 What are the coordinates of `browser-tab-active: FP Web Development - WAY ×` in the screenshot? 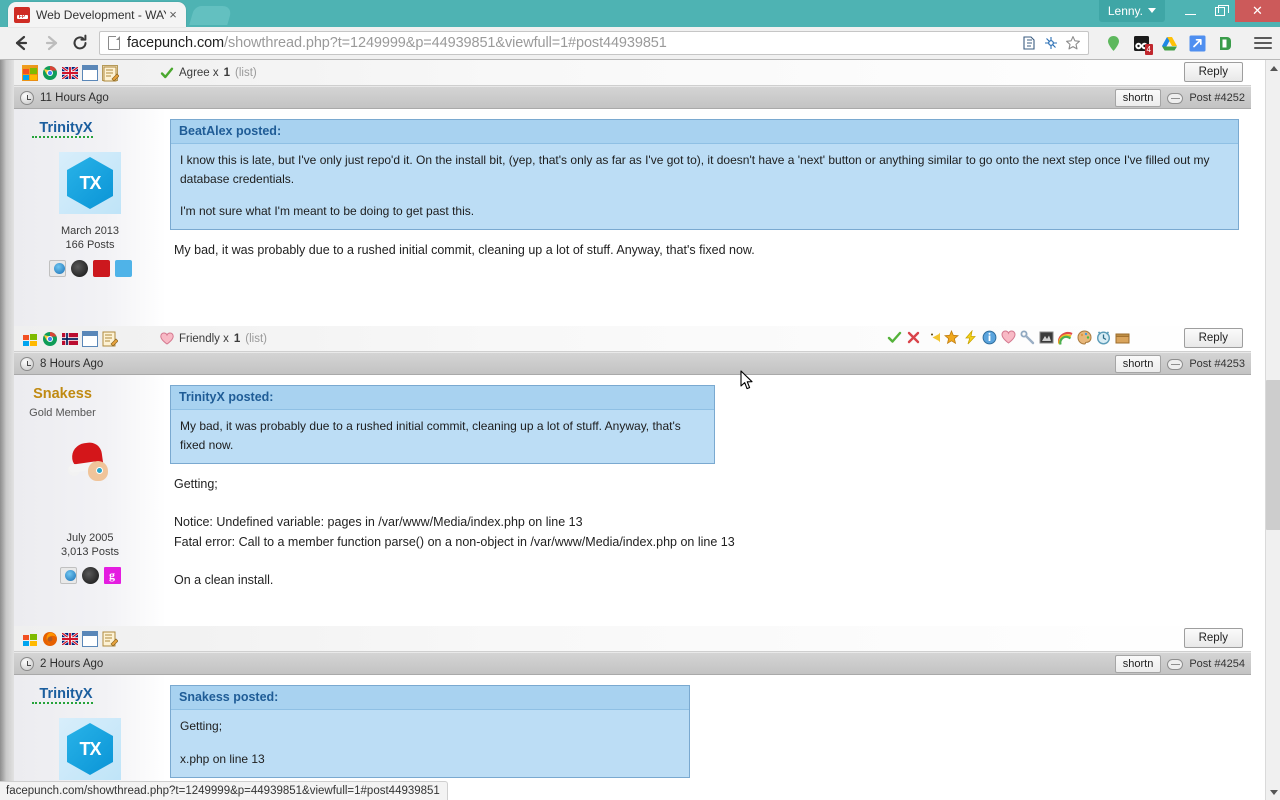 It's located at (97, 14).